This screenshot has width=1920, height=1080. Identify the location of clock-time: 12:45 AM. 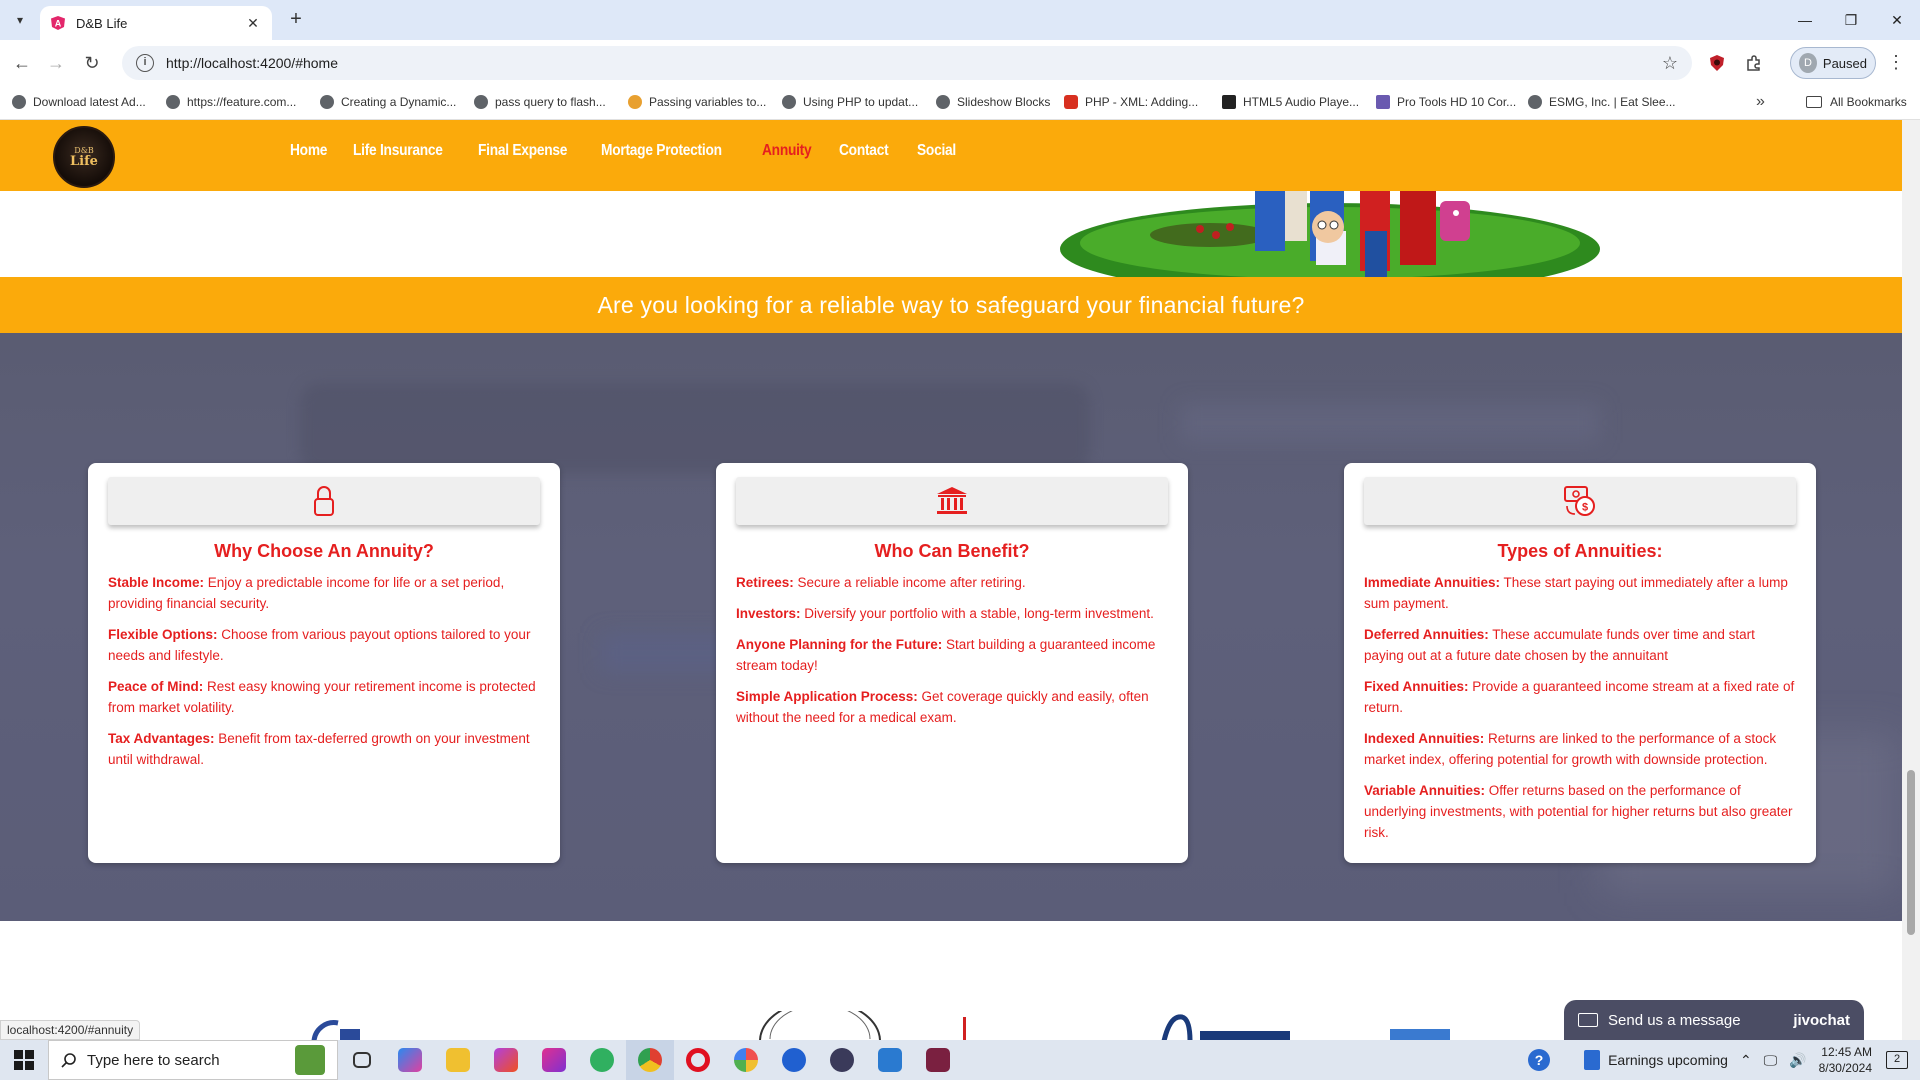
(1846, 1052).